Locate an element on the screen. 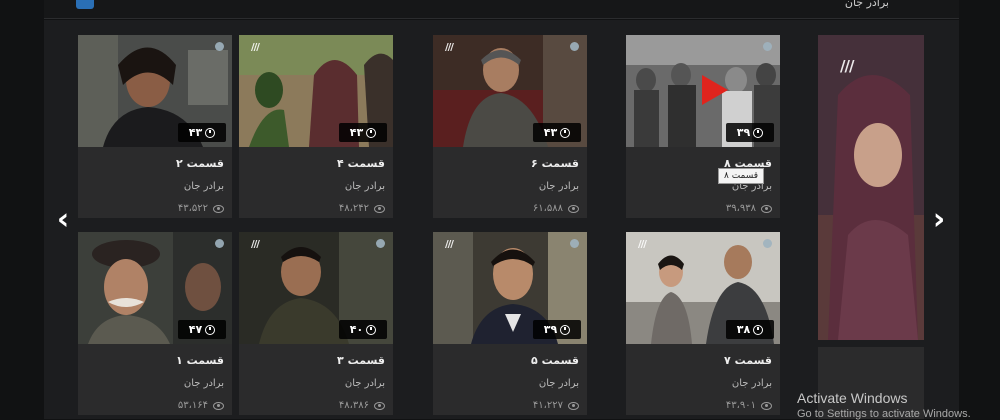 The width and height of the screenshot is (1000, 420). episode-thumbnail: ۴۳ is located at coordinates (155, 91).